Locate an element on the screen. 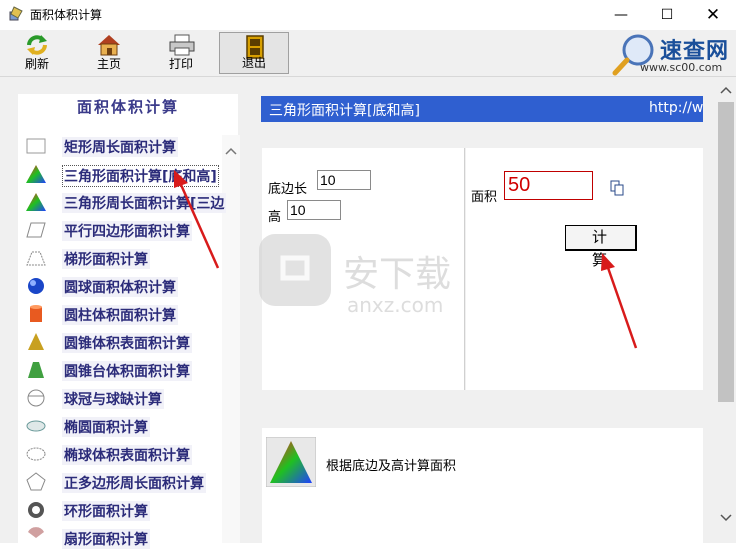  annotation-arrowhead-left is located at coordinates (181, 179).